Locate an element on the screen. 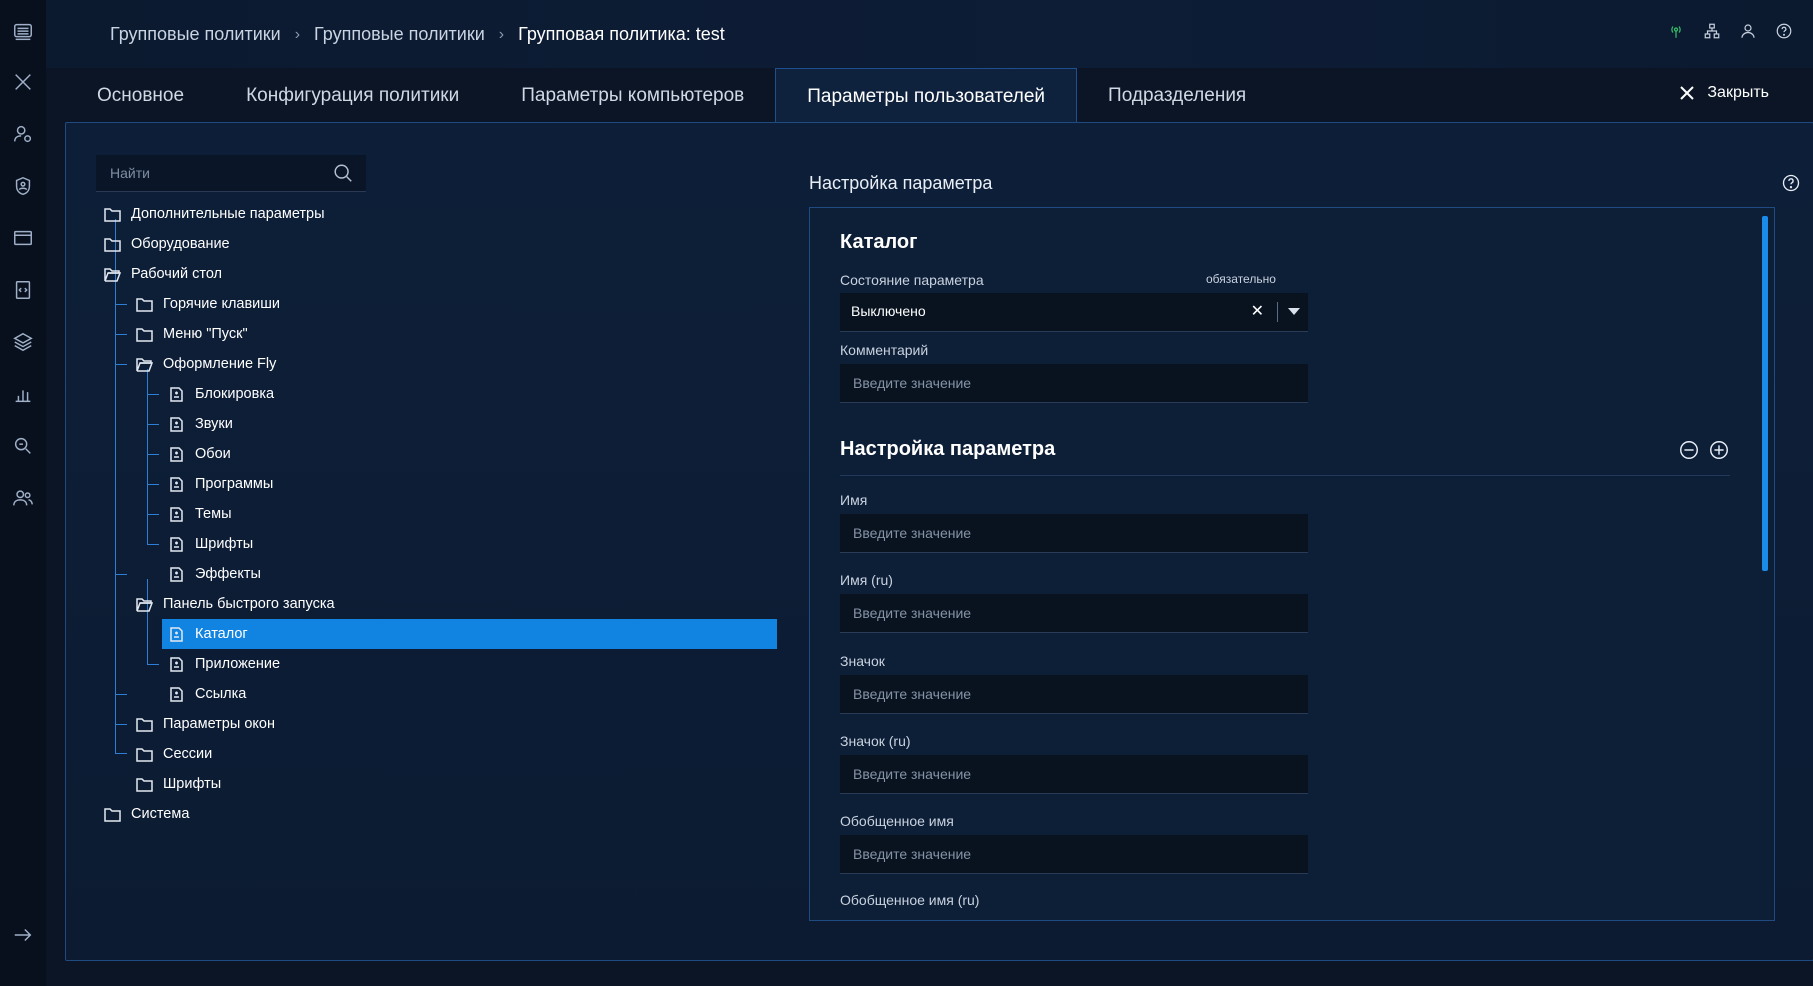  close-button: Закрыть is located at coordinates (1724, 93).